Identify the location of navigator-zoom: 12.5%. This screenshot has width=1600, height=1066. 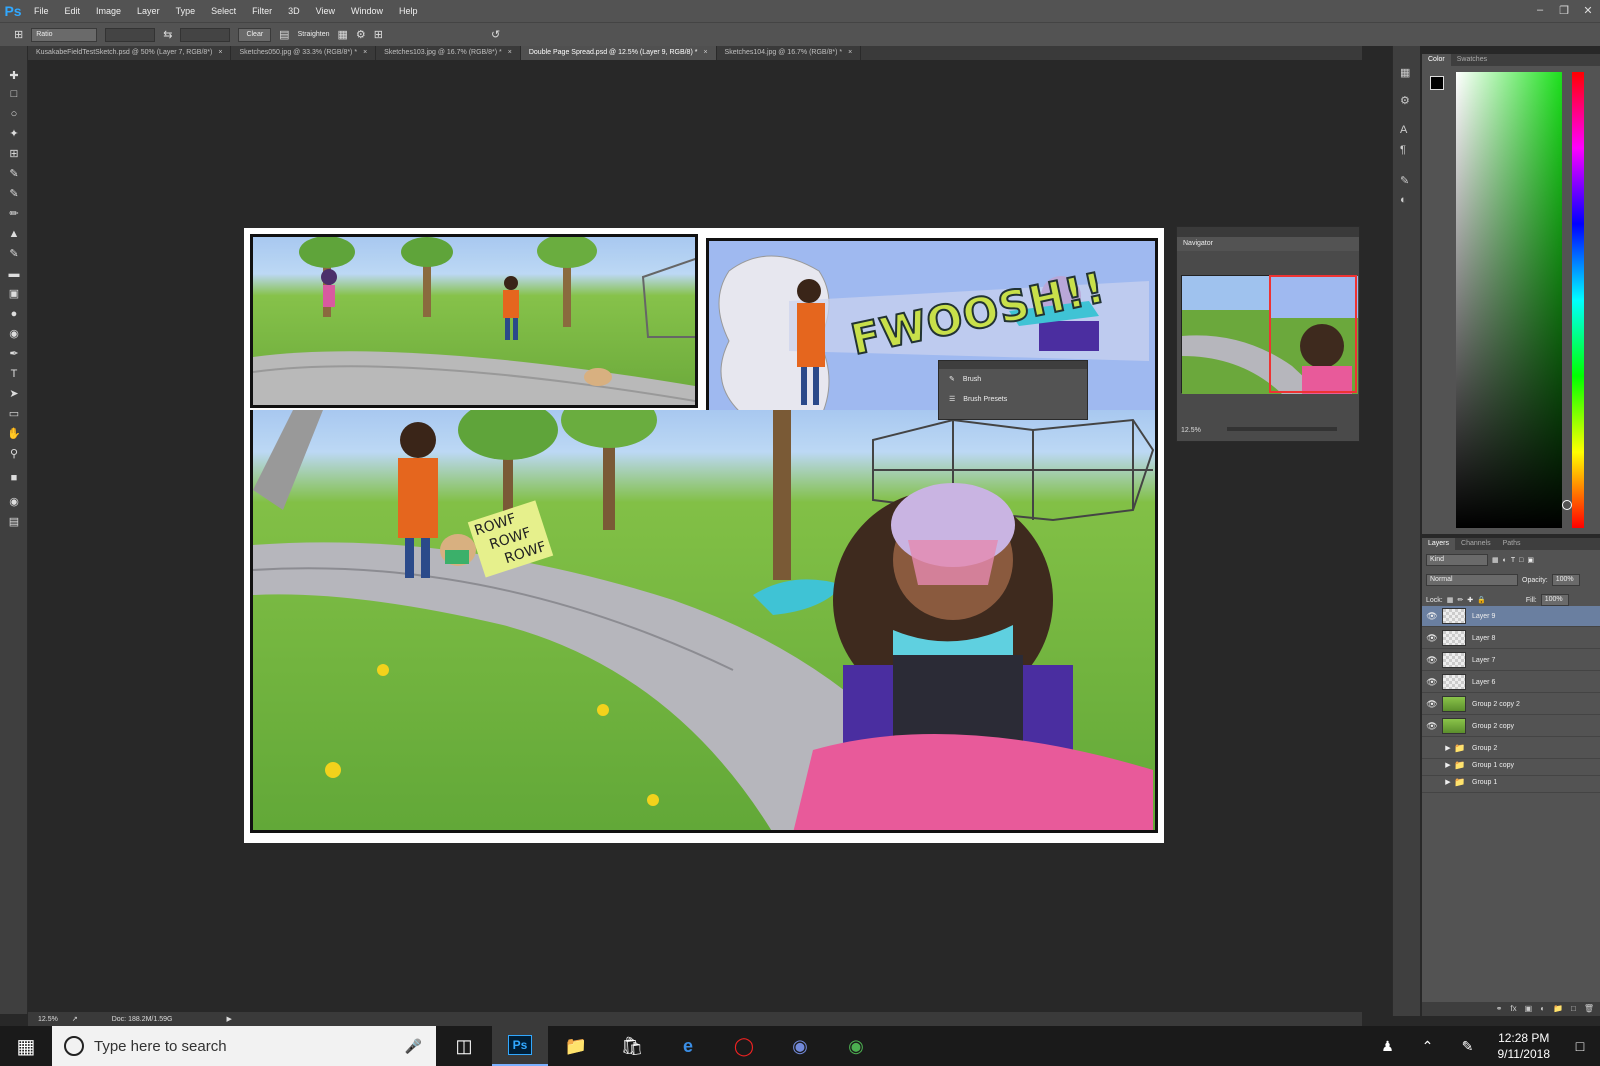
(1191, 430).